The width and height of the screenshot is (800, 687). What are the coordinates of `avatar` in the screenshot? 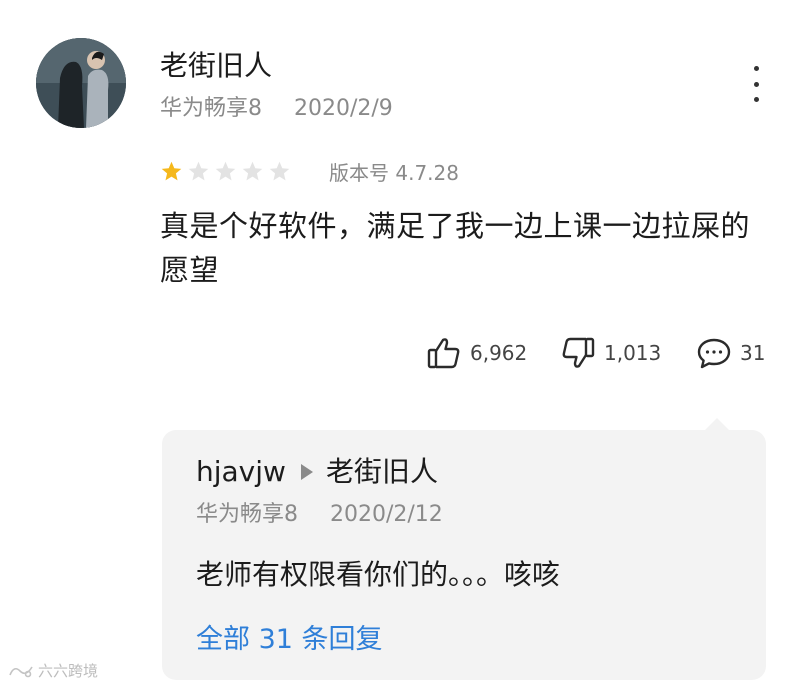 It's located at (81, 83).